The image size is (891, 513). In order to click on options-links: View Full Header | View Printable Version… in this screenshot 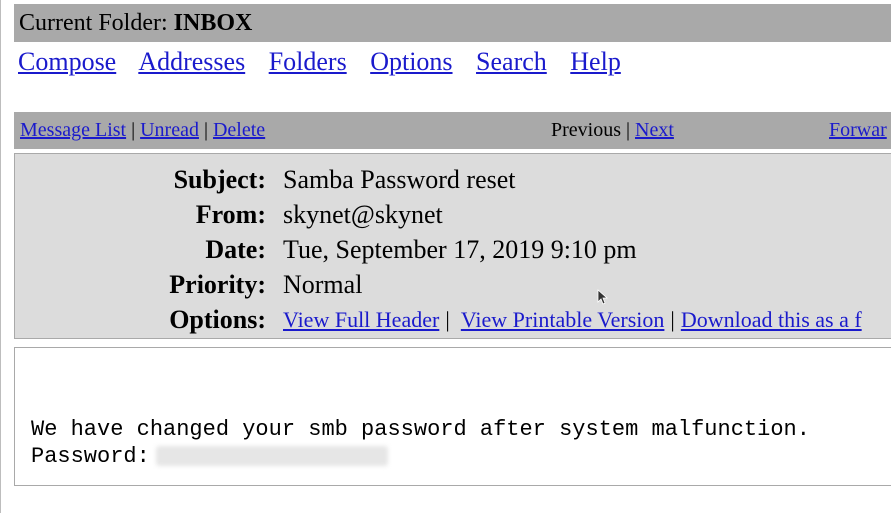, I will do `click(572, 320)`.